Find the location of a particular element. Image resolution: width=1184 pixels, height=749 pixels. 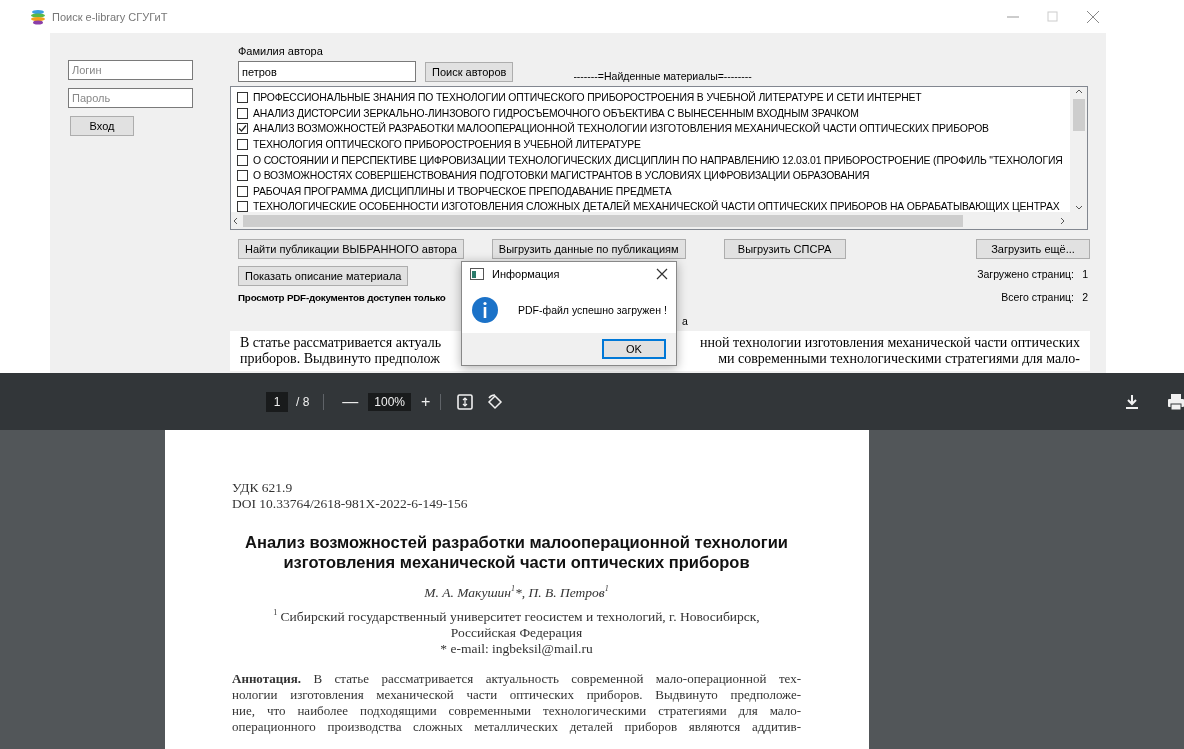

find-publications-button: Найти публикации ВЫБРАННОГО автора is located at coordinates (351, 249).